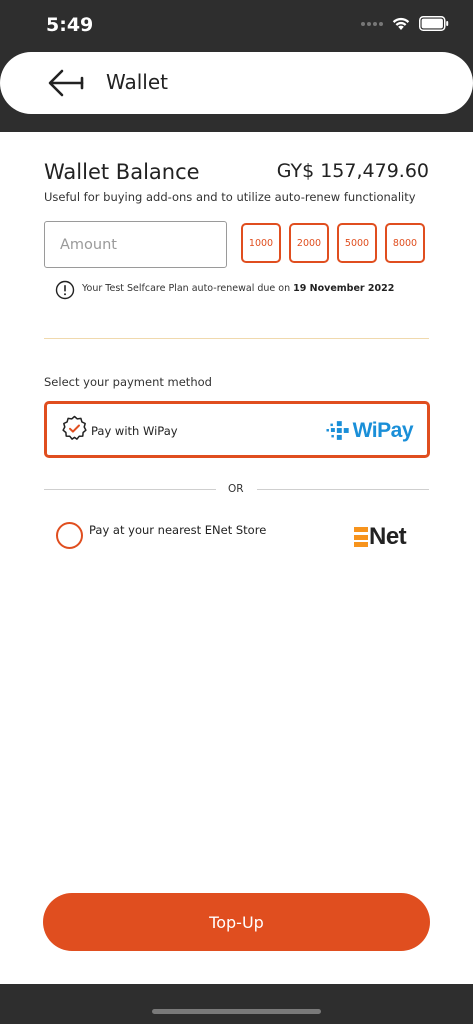  I want to click on exclamation-circle-icon, so click(65, 290).